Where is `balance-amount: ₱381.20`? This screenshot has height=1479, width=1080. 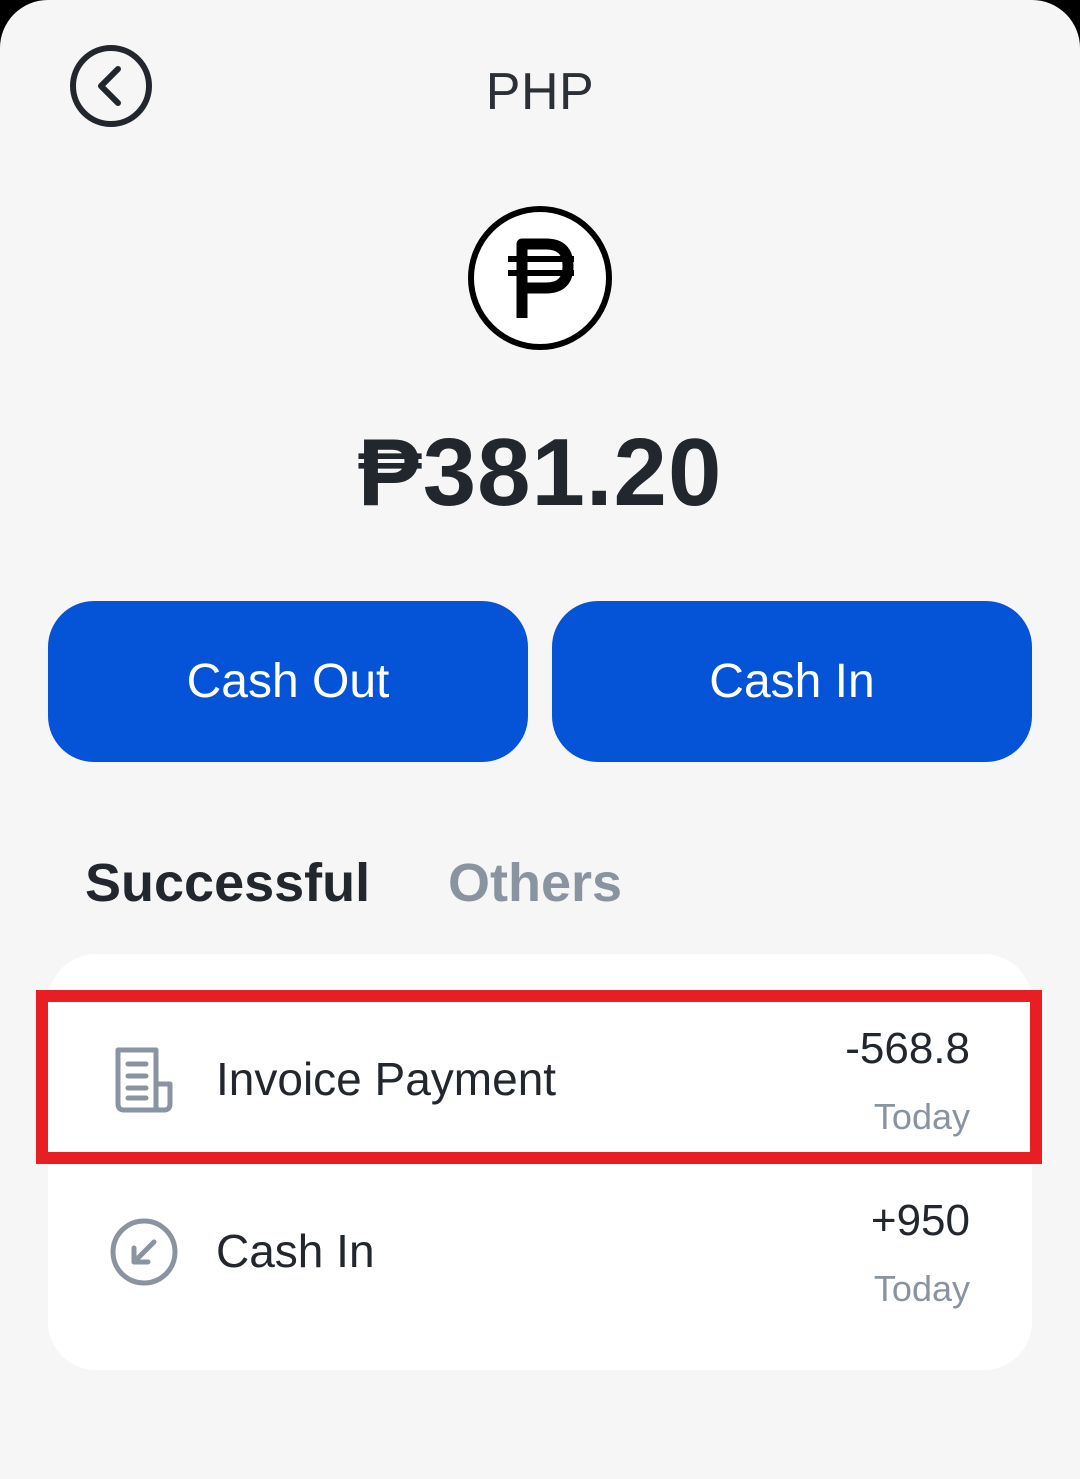 balance-amount: ₱381.20 is located at coordinates (540, 472).